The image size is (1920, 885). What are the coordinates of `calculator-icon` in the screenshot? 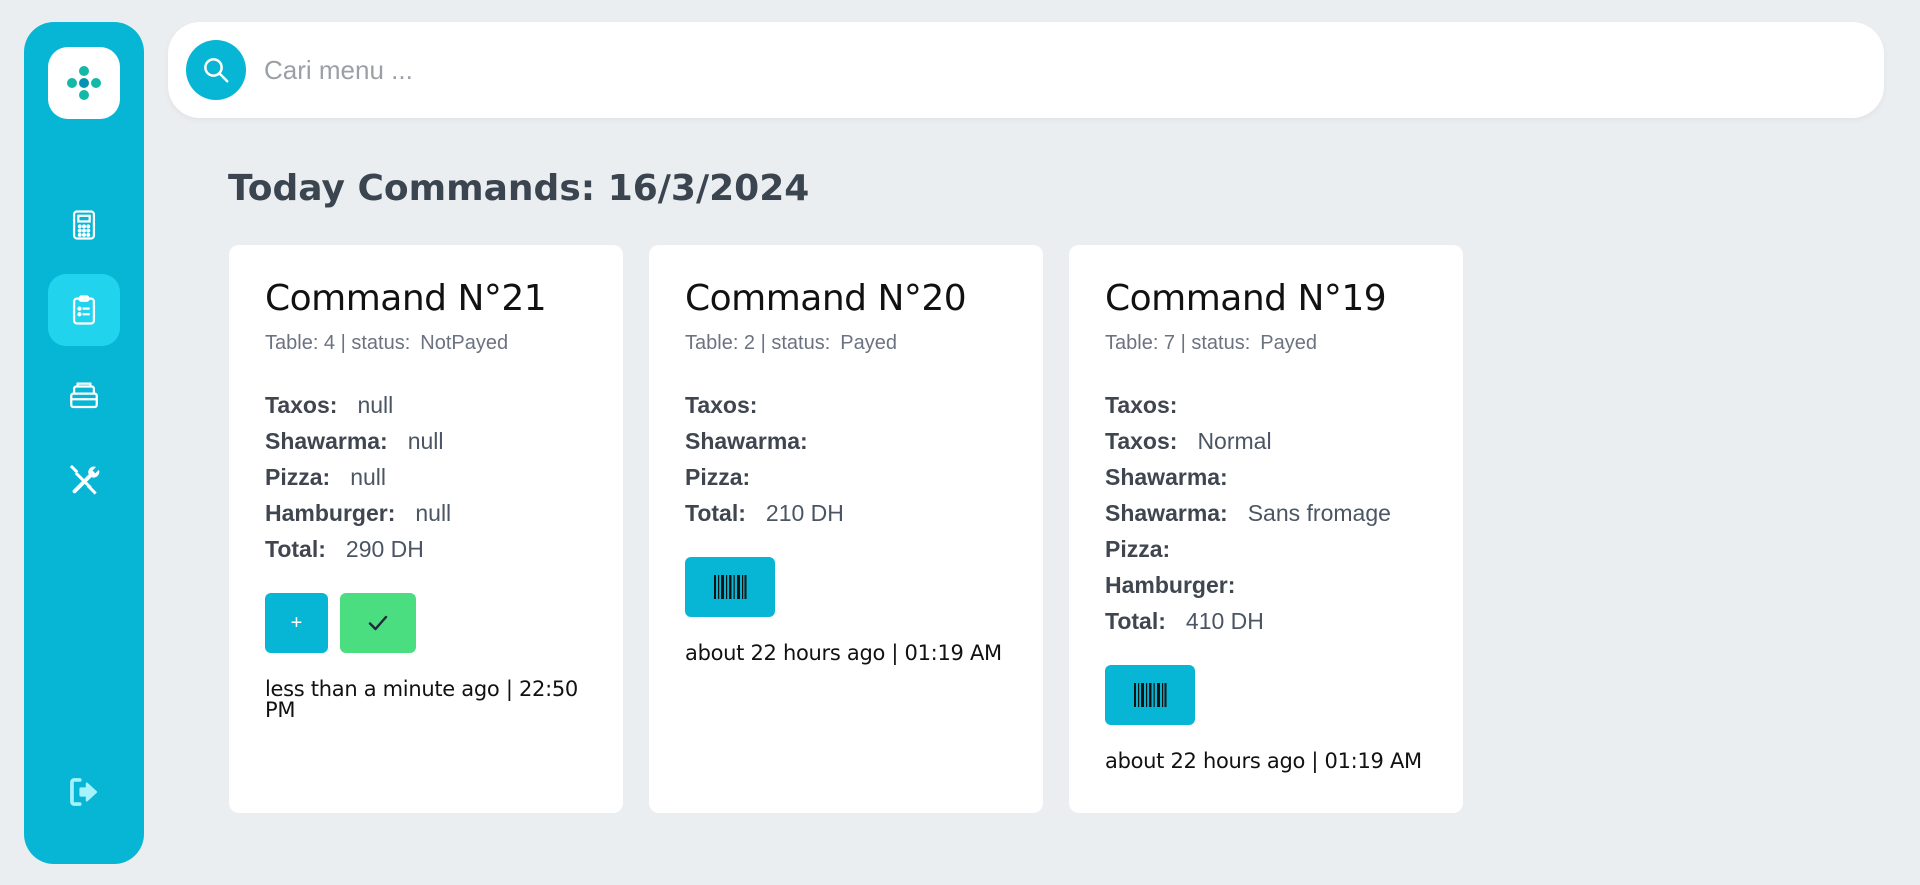 It's located at (84, 225).